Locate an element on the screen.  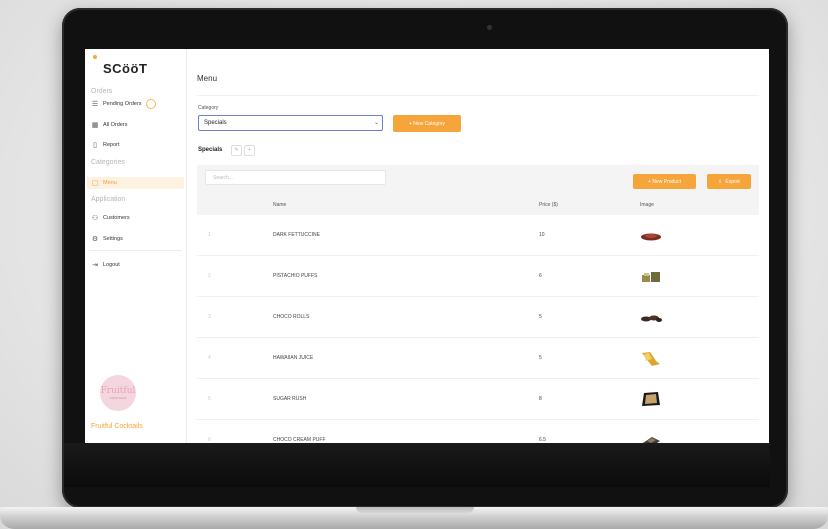
new-category-button: + New Category is located at coordinates (427, 123).